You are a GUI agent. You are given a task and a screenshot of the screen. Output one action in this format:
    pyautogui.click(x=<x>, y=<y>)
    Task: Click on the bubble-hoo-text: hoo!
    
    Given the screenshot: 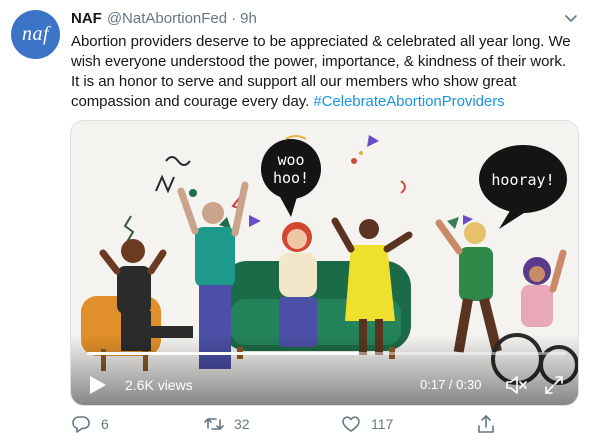 What is the action you would take?
    pyautogui.click(x=291, y=178)
    